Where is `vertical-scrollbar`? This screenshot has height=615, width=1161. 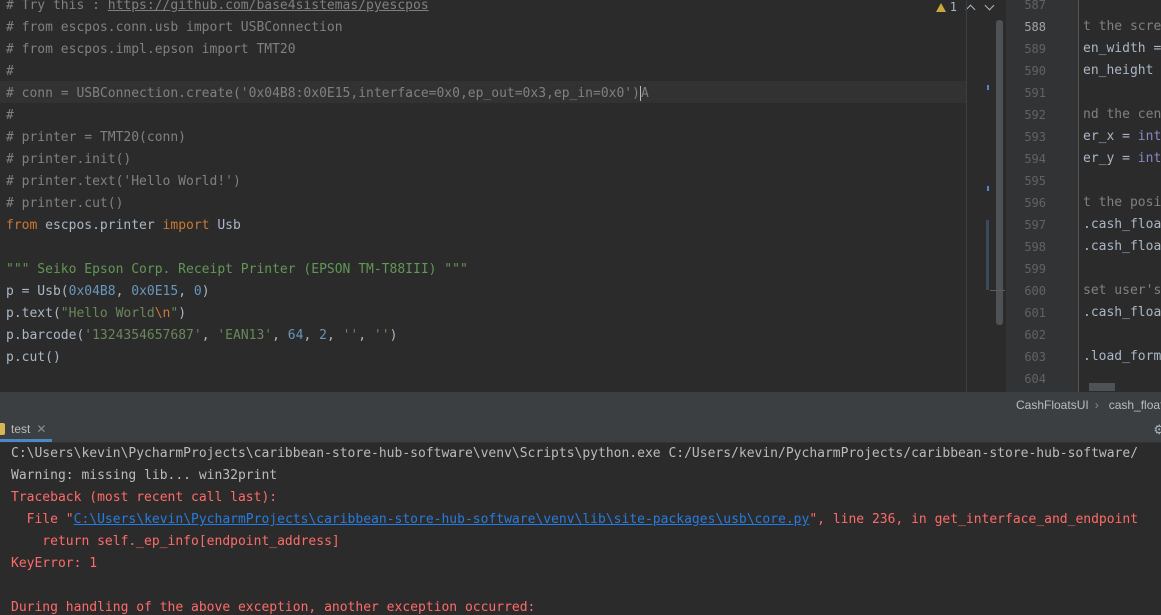 vertical-scrollbar is located at coordinates (999, 172).